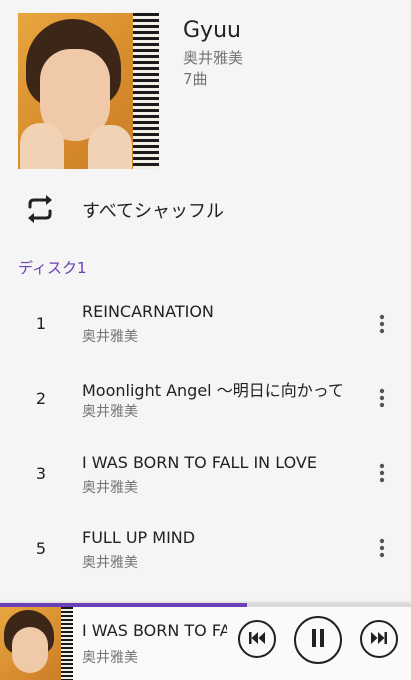 Image resolution: width=411 pixels, height=680 pixels. I want to click on track-number: 2, so click(41, 398).